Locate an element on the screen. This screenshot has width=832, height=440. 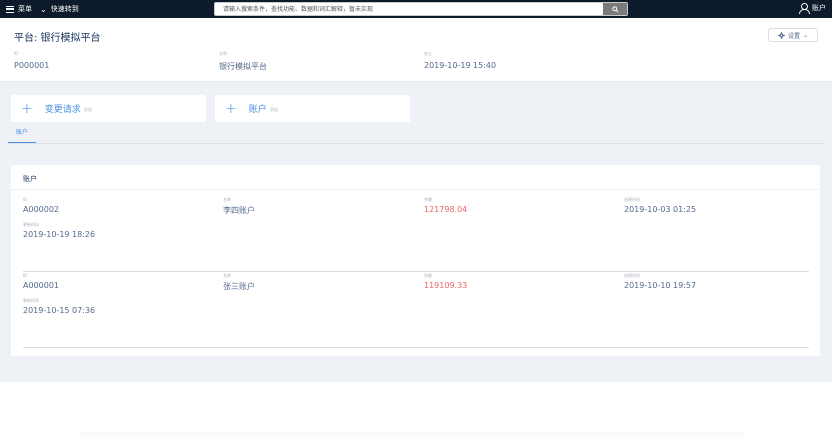
search-button is located at coordinates (615, 9).